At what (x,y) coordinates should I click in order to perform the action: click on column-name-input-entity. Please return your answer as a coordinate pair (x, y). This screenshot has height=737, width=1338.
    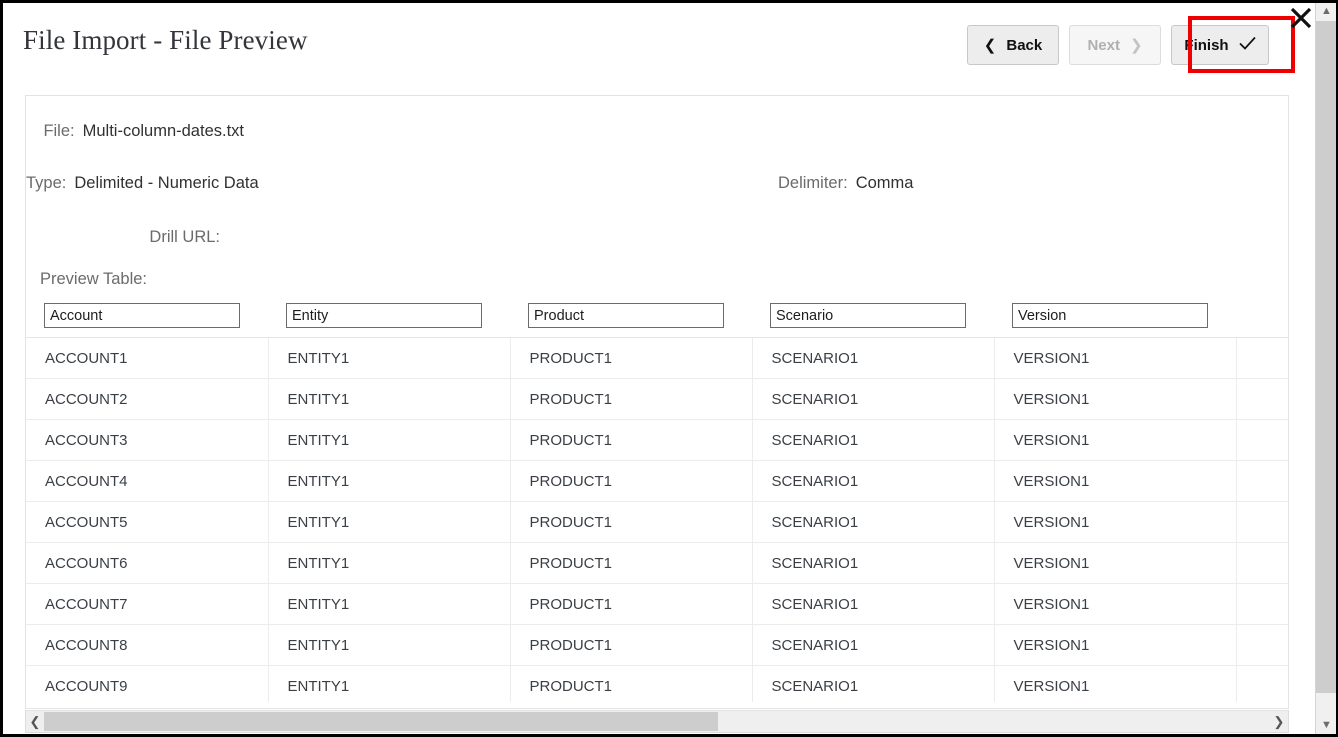
    Looking at the image, I should click on (384, 315).